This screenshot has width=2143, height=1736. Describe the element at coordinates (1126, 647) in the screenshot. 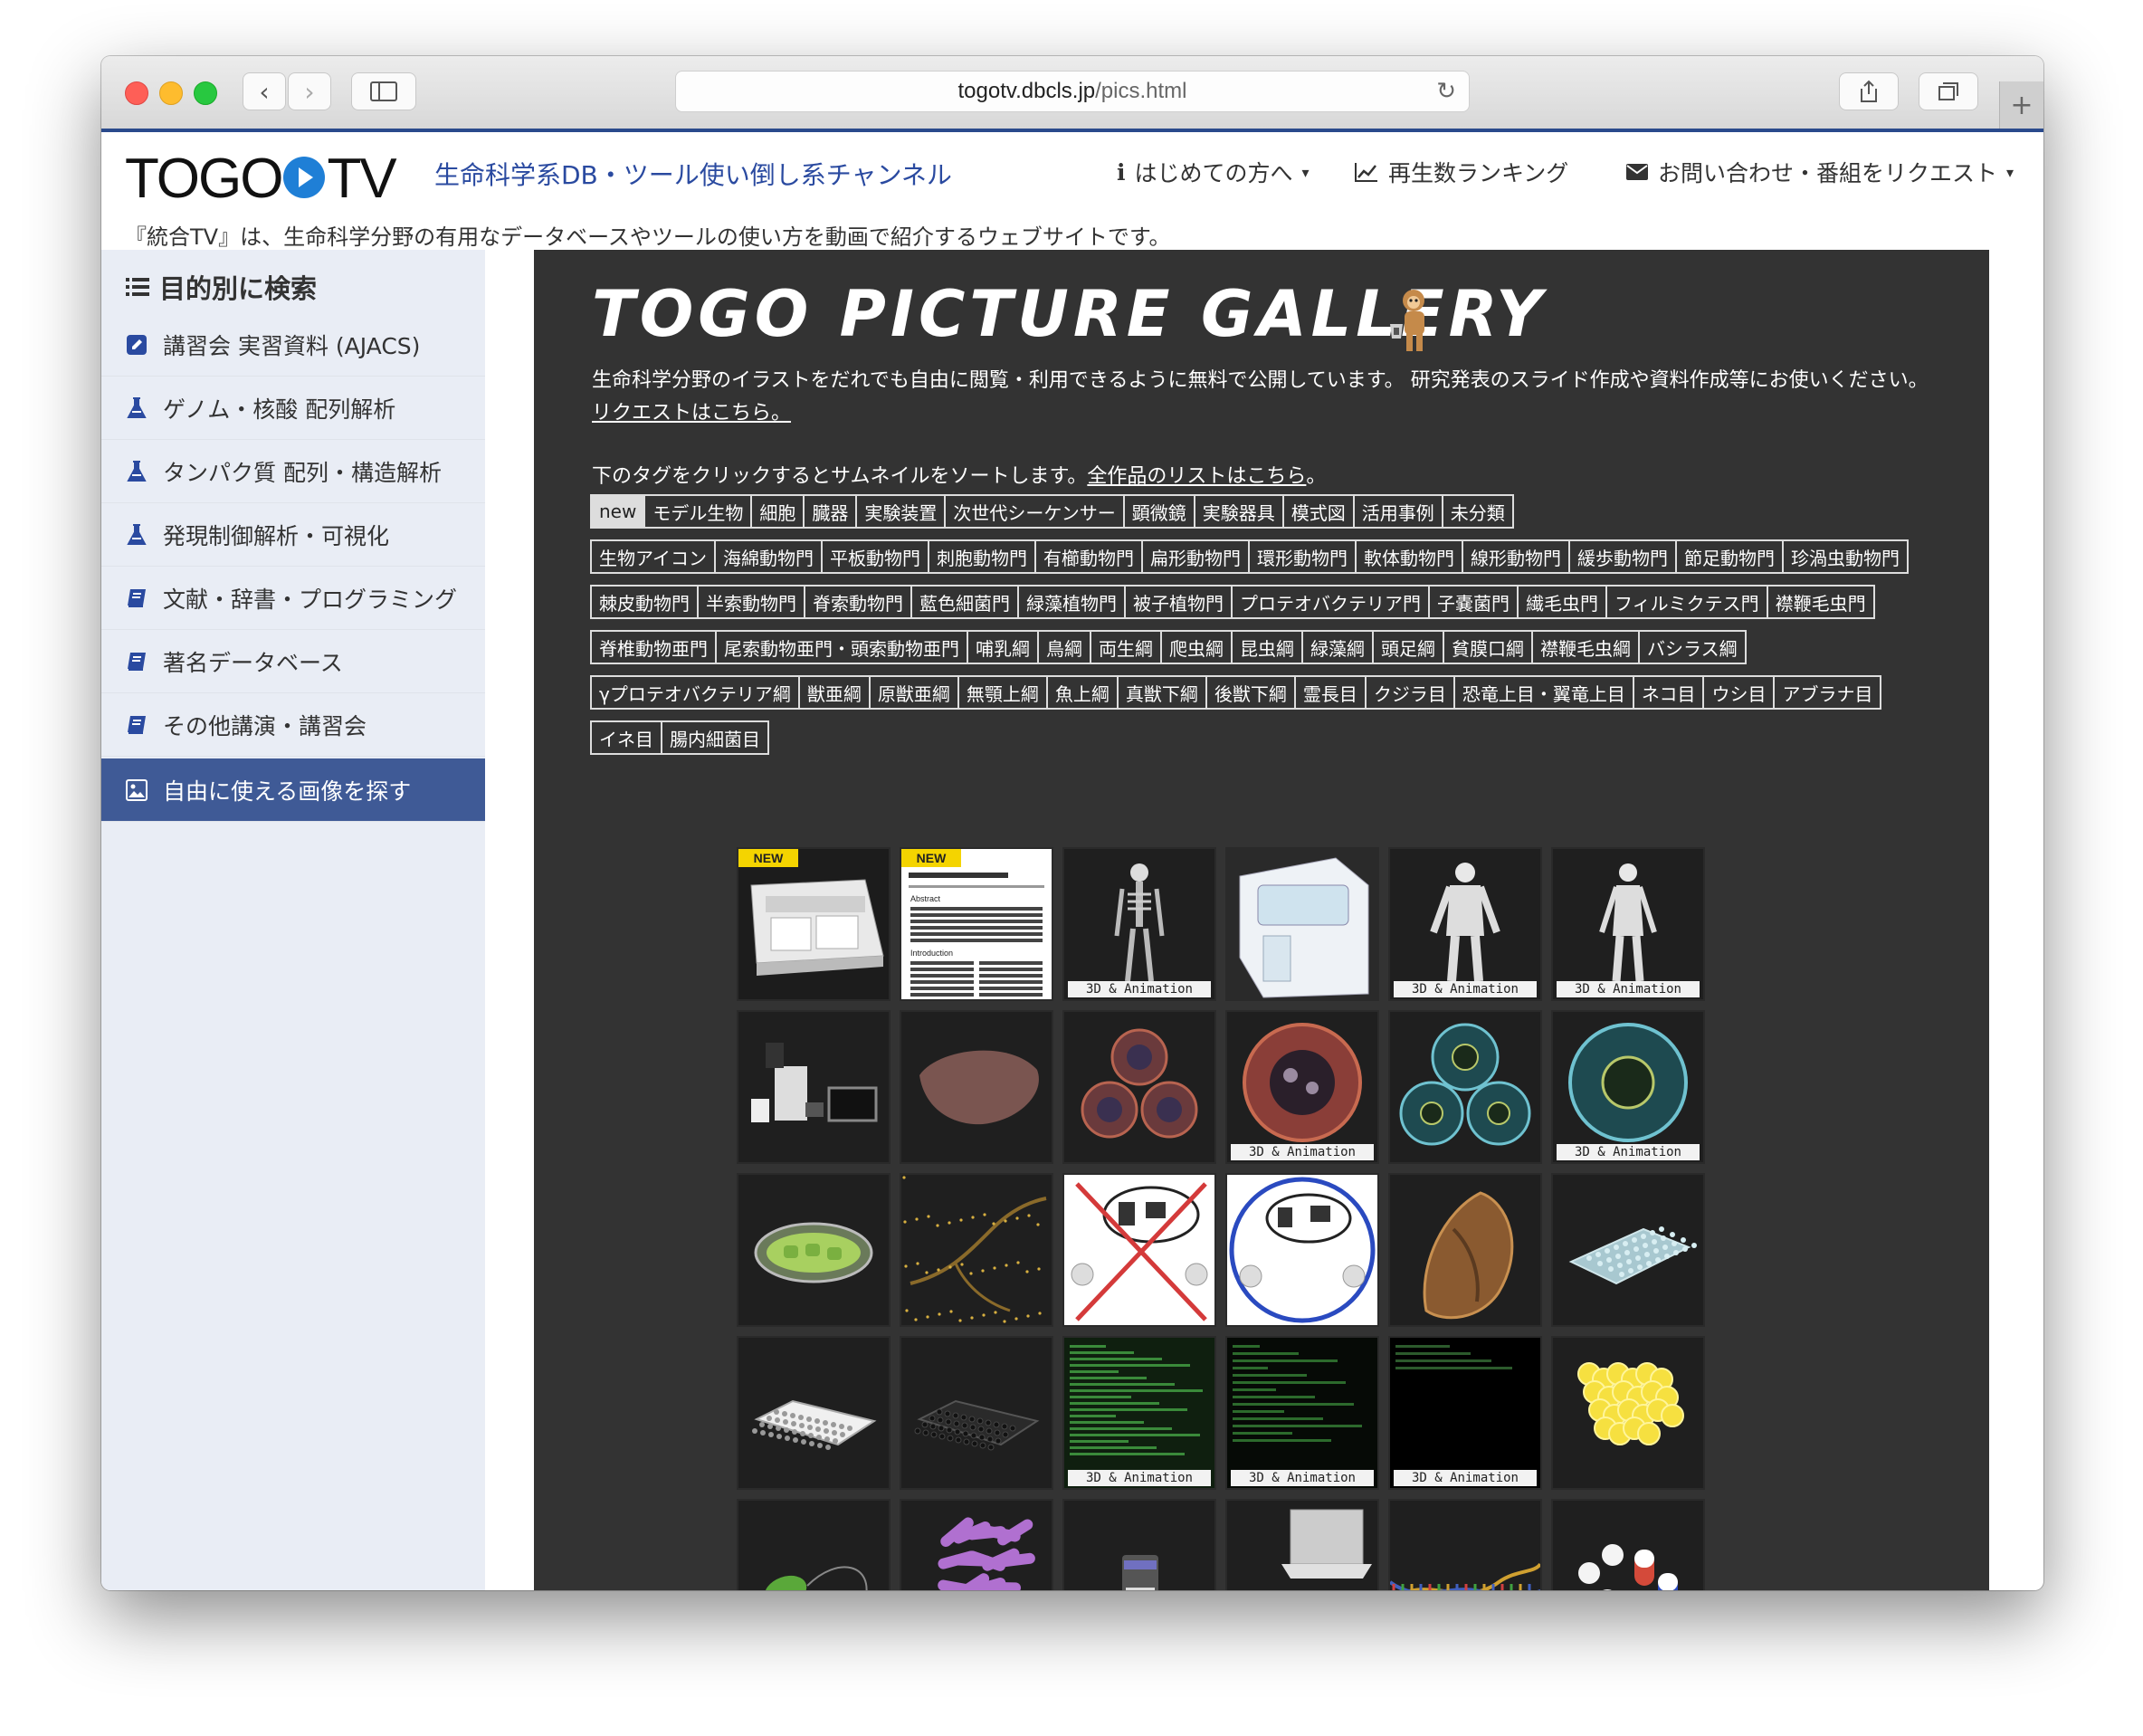

I see `tag-filter: 両生綱` at that location.